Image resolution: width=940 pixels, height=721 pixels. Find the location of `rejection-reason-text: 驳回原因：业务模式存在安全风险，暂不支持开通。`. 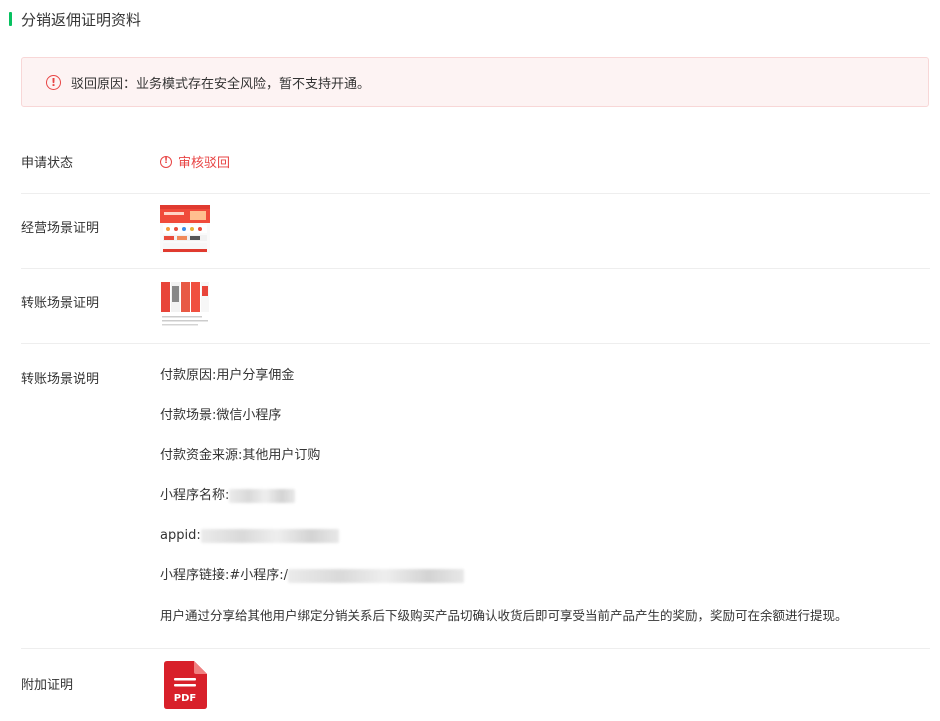

rejection-reason-text: 驳回原因：业务模式存在安全风险，暂不支持开通。 is located at coordinates (221, 84).